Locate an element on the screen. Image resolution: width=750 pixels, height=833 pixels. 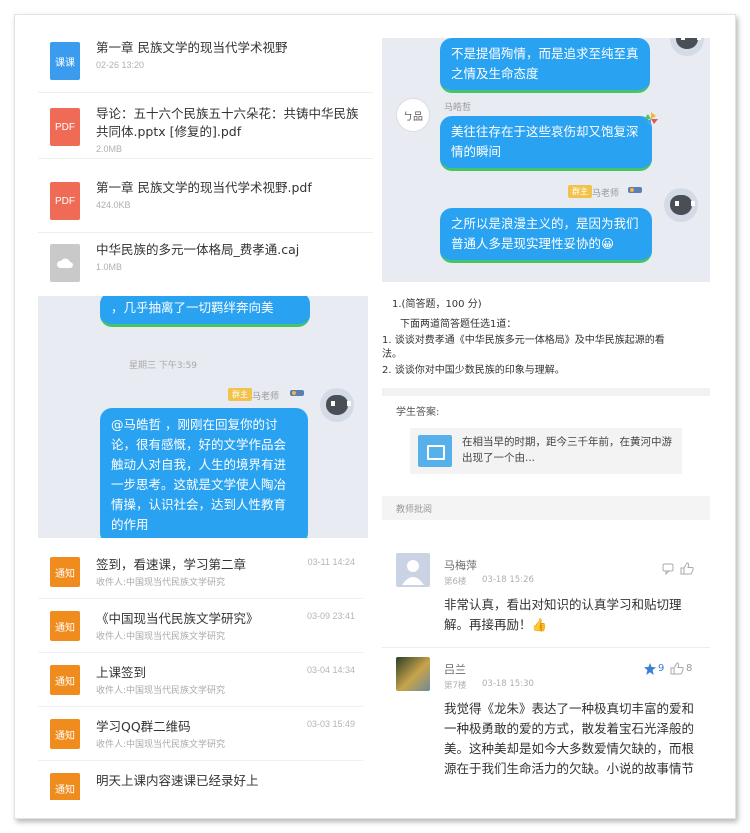
star-badge-icon is located at coordinates (650, 669).